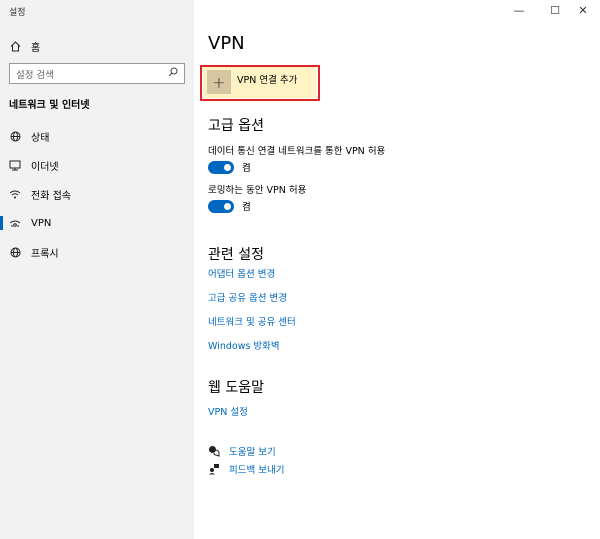  I want to click on link-advanced-sharing: 고급 공유 옵션 변경, so click(247, 297).